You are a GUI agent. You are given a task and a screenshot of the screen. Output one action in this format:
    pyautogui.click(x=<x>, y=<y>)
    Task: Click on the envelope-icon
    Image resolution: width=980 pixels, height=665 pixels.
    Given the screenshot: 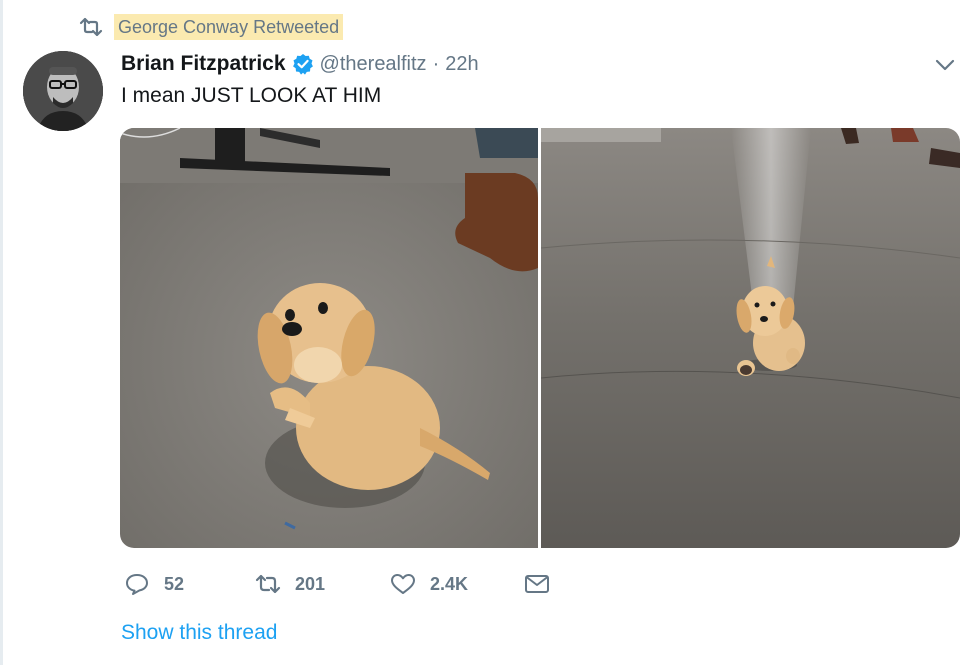 What is the action you would take?
    pyautogui.click(x=537, y=584)
    